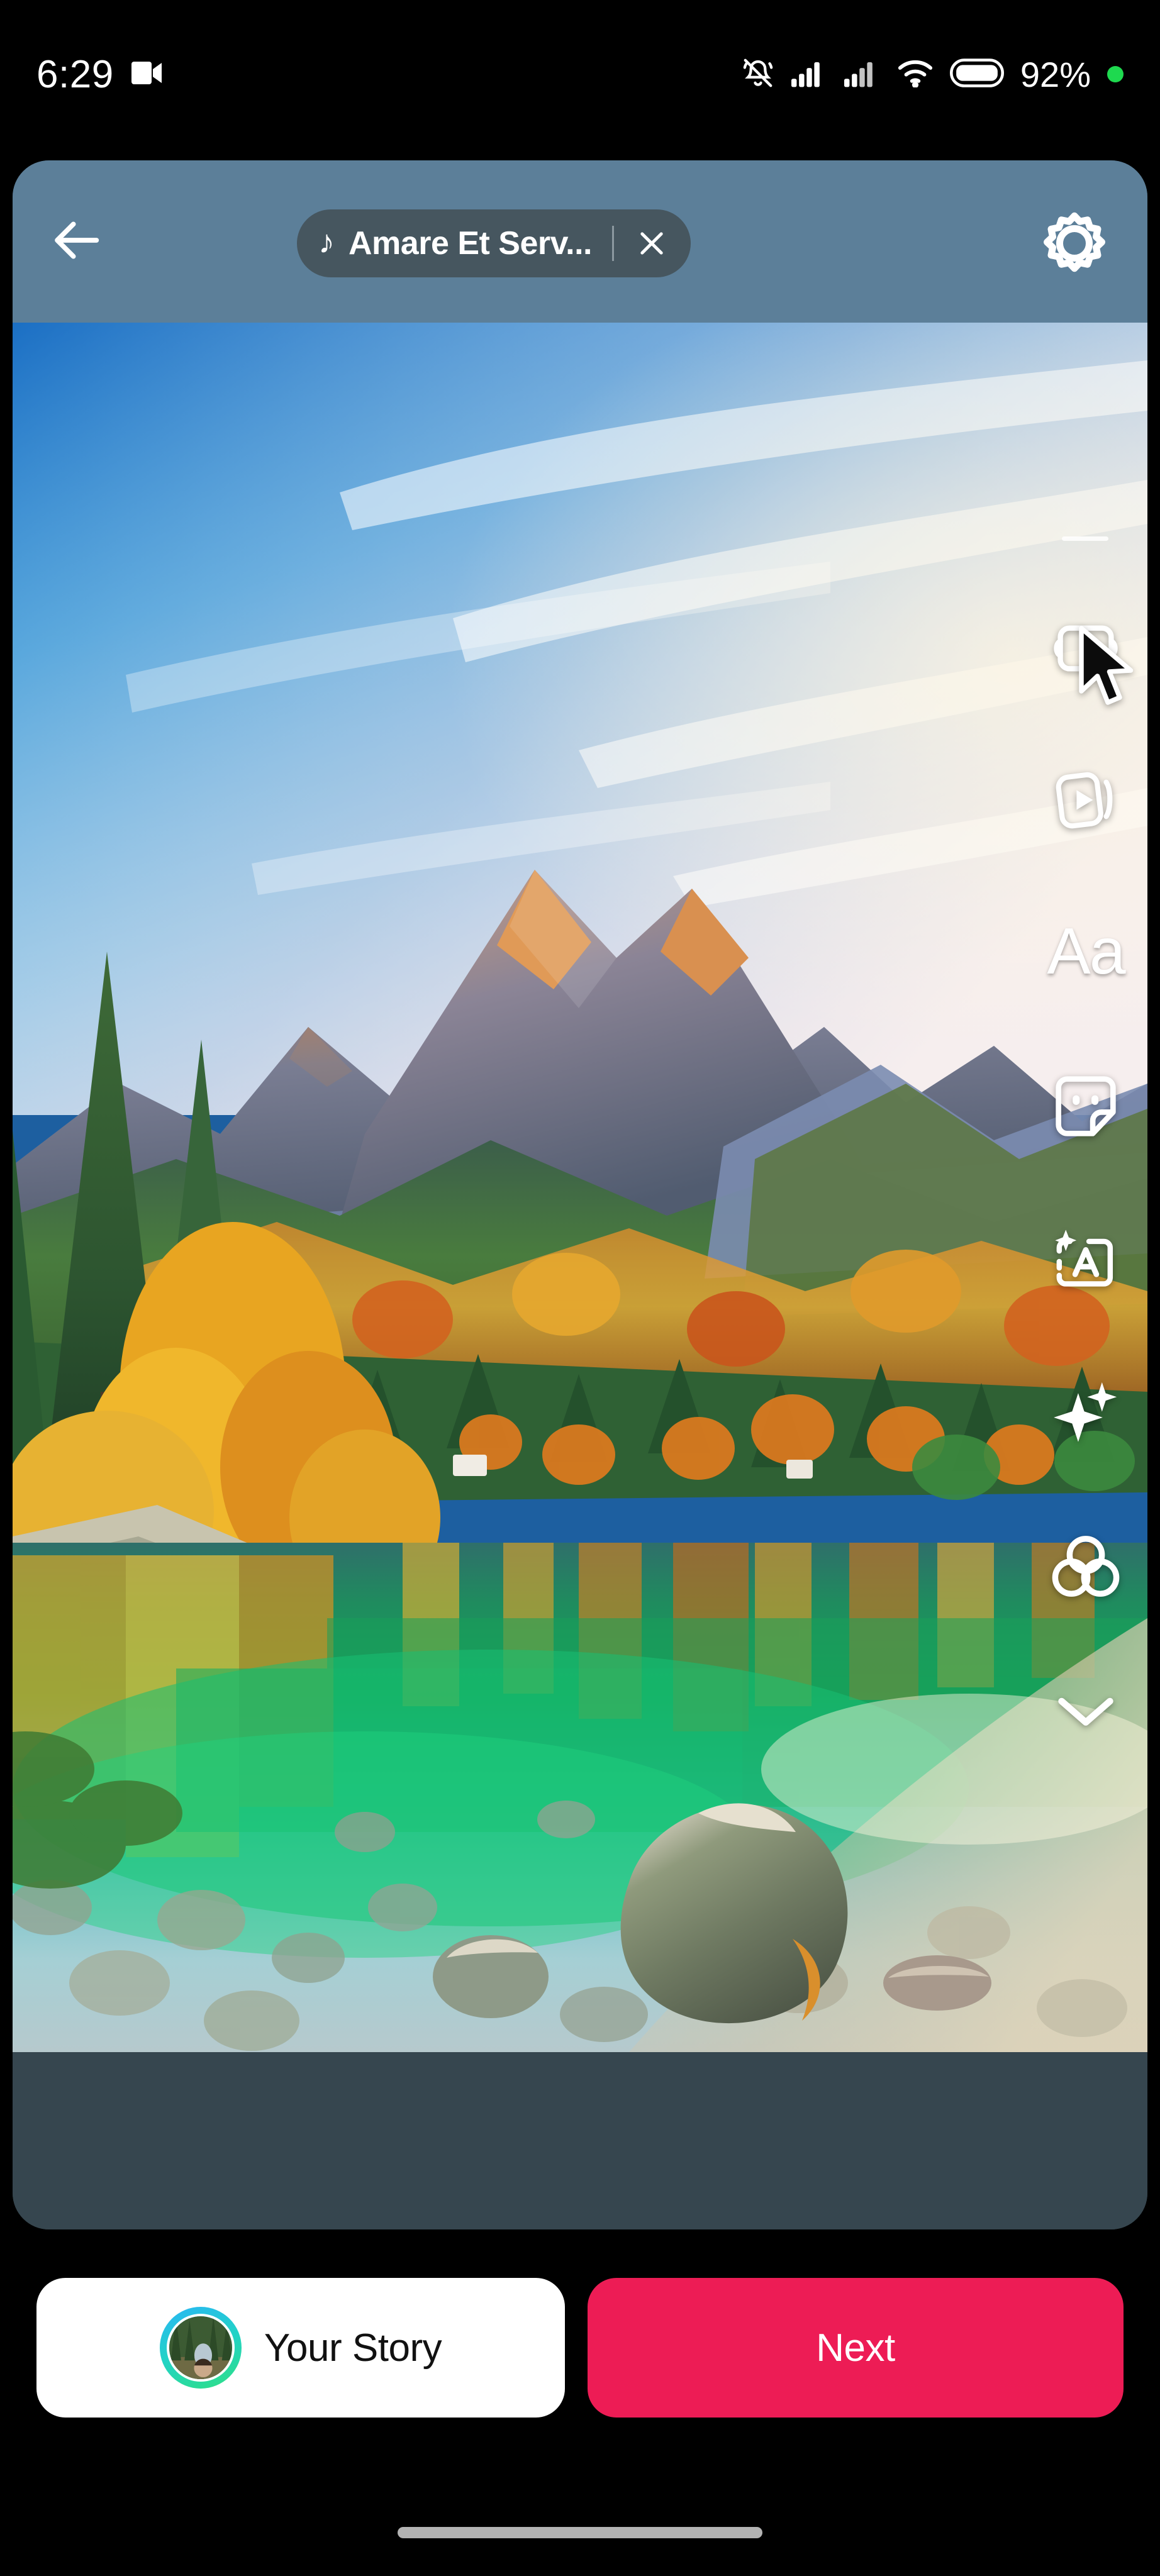 This screenshot has width=1160, height=2576. What do you see at coordinates (810, 74) in the screenshot?
I see `signal-bars-sim1-icon` at bounding box center [810, 74].